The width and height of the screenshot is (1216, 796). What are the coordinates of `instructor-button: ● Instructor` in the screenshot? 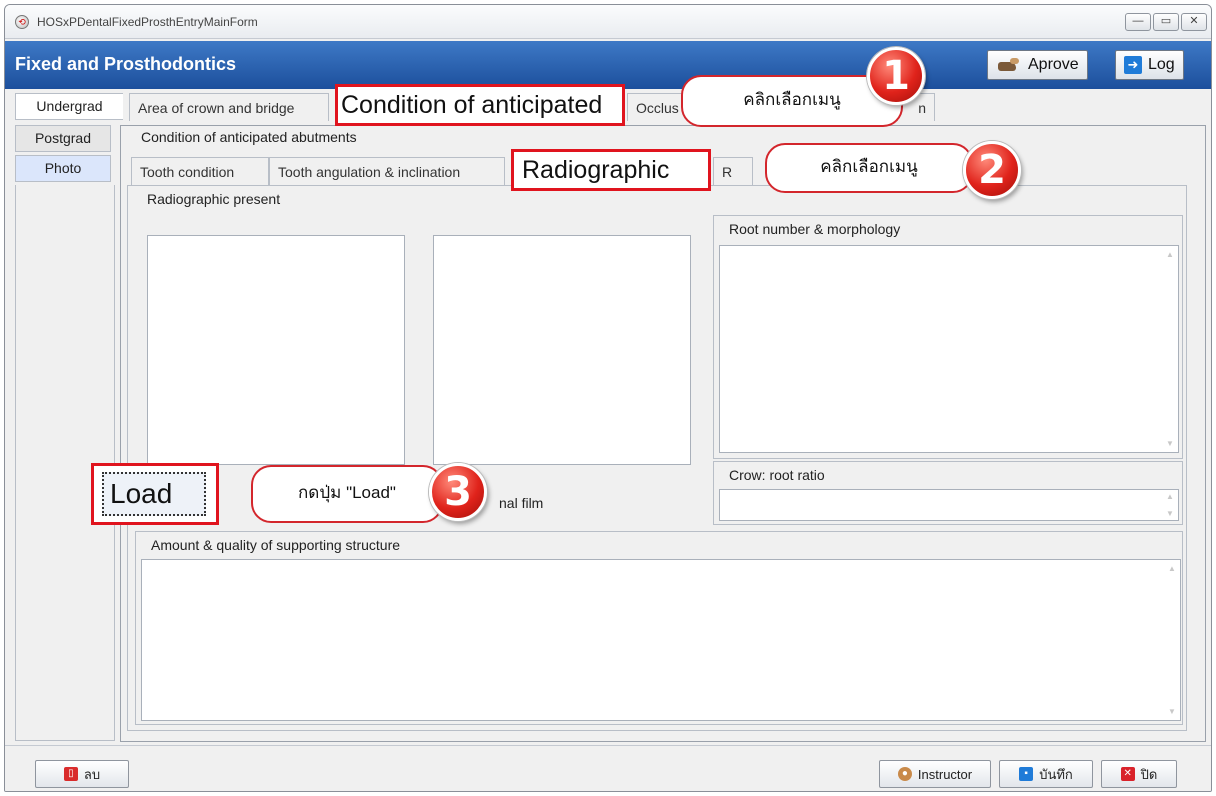 It's located at (935, 774).